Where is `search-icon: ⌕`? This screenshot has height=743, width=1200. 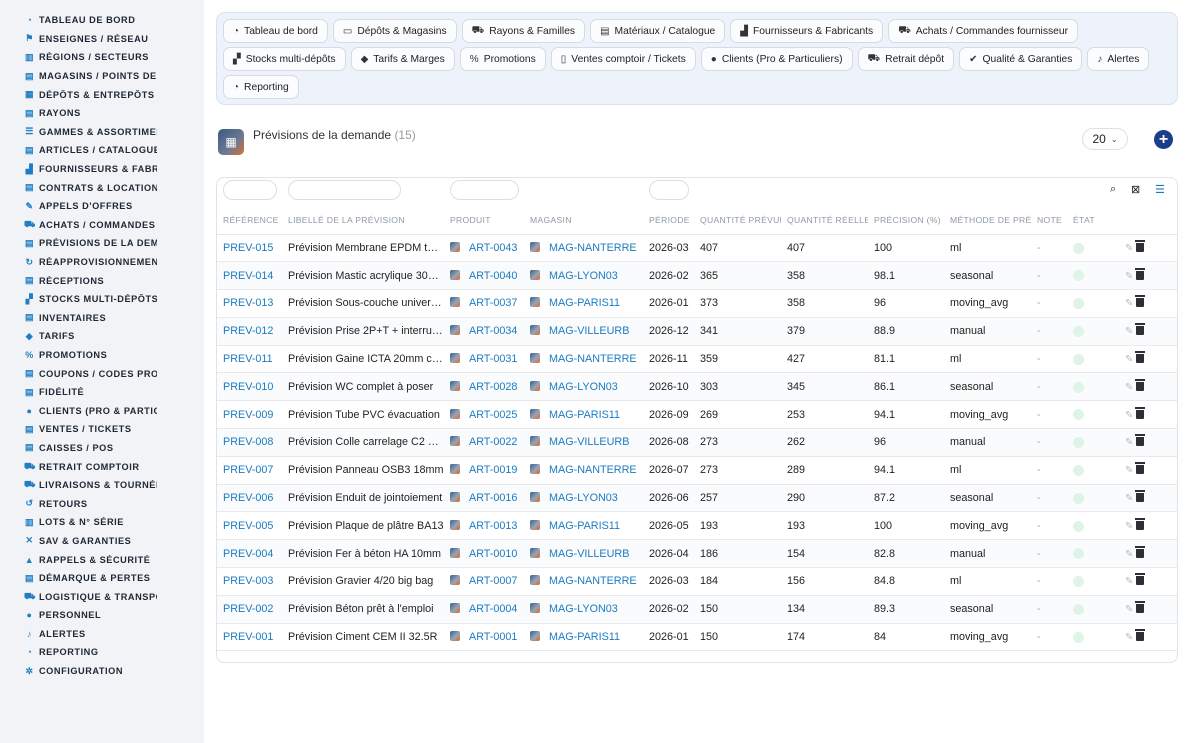 search-icon: ⌕ is located at coordinates (1113, 189).